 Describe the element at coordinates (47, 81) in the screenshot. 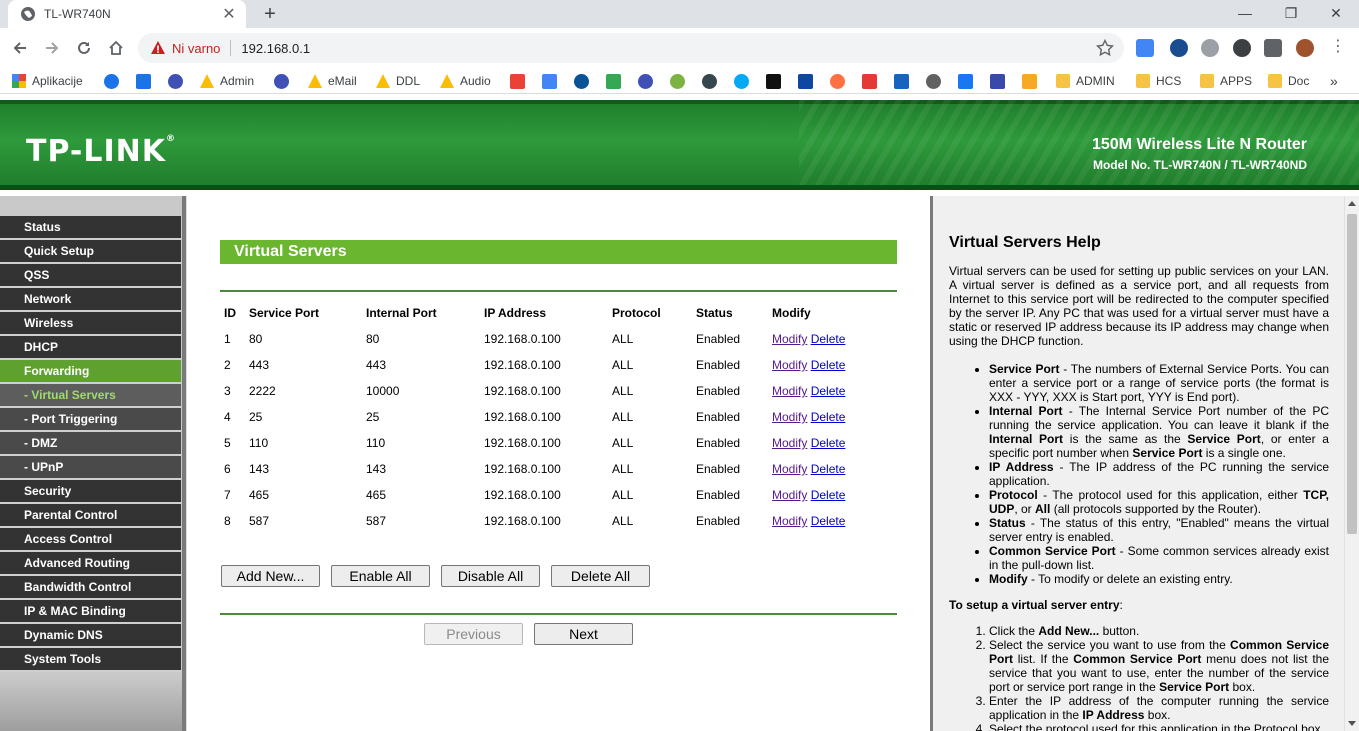

I see `bookmark-apps: Aplikacije` at that location.